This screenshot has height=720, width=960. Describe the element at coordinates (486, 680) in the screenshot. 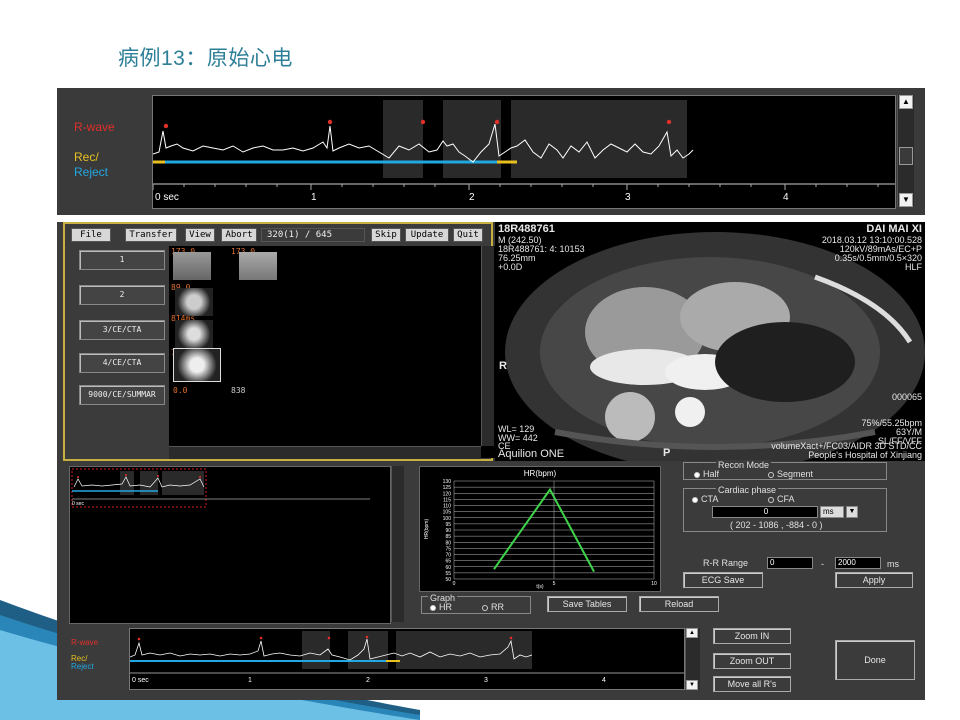

I see `ecg-bottom-tick-3: 3` at that location.